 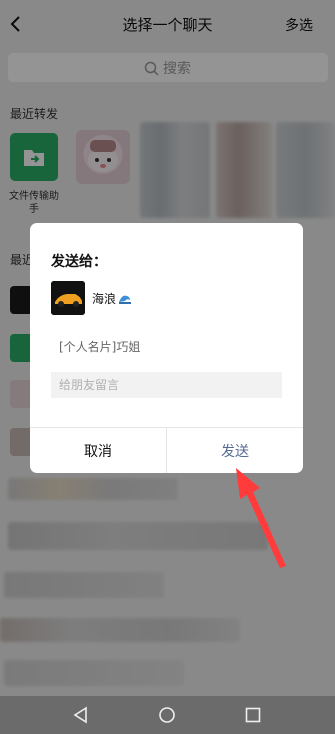 I want to click on nav-recents-icon, so click(x=253, y=715).